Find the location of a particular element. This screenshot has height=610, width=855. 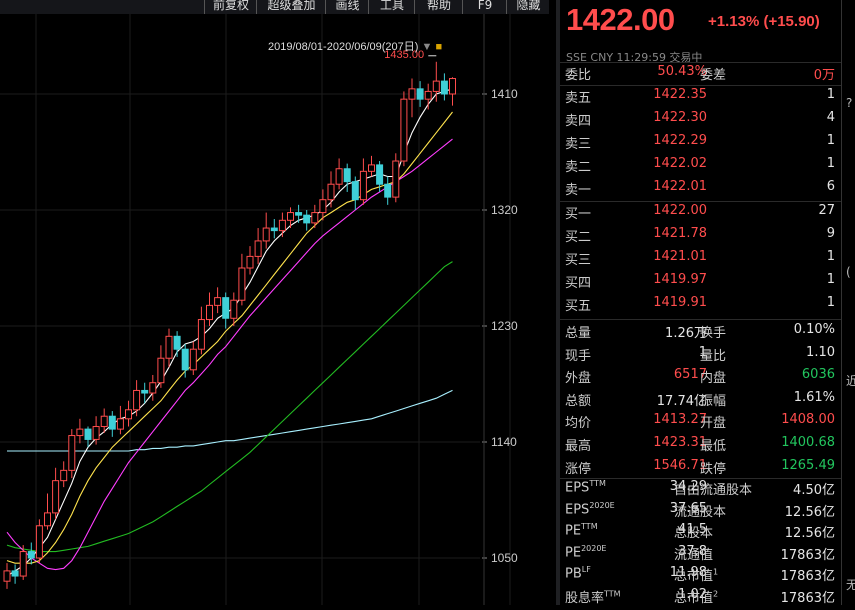

ask-row: 卖四 1422.30 4 is located at coordinates (700, 121).